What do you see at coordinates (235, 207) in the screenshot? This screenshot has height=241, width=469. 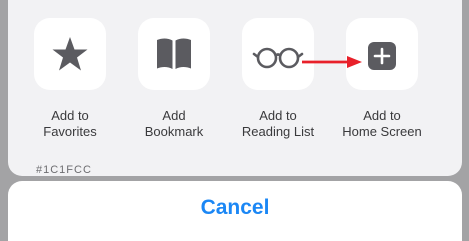 I see `cancel-label: Cancel` at bounding box center [235, 207].